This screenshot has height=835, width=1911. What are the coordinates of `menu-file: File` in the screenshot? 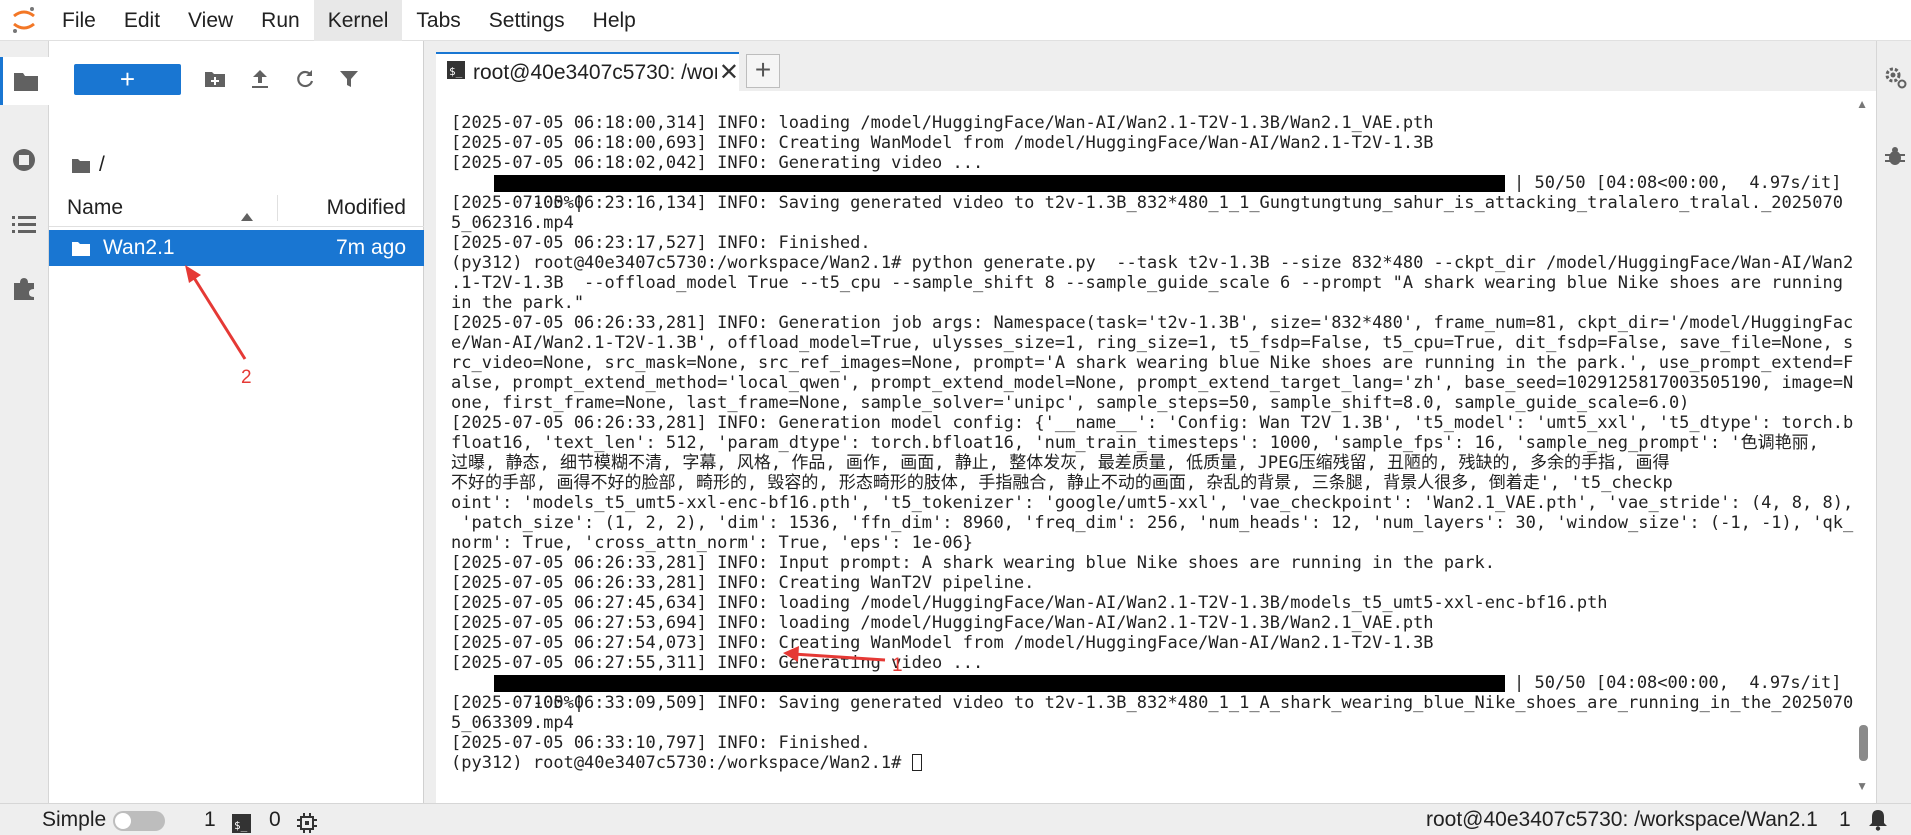 It's located at (79, 20).